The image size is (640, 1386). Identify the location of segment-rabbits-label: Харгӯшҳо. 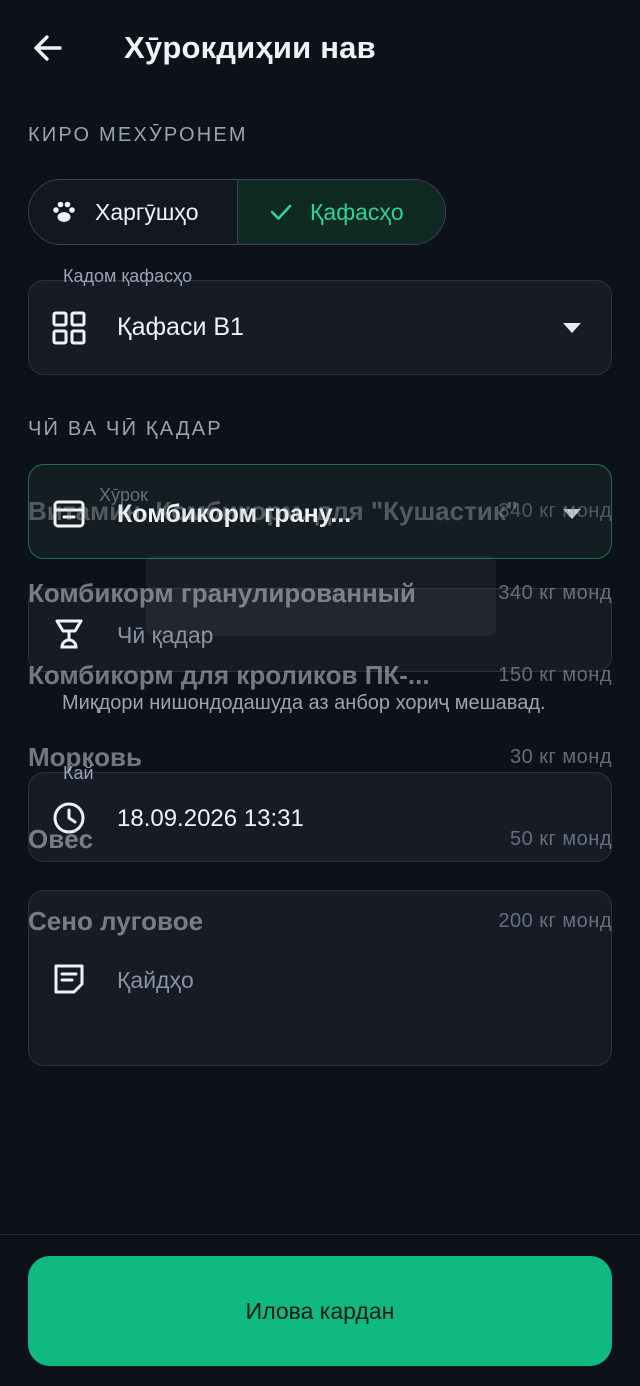
(147, 211).